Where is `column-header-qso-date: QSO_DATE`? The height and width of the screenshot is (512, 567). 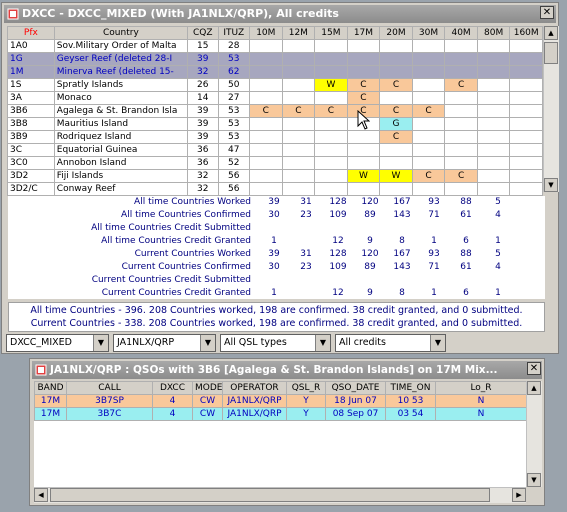
column-header-qso-date: QSO_DATE is located at coordinates (355, 388).